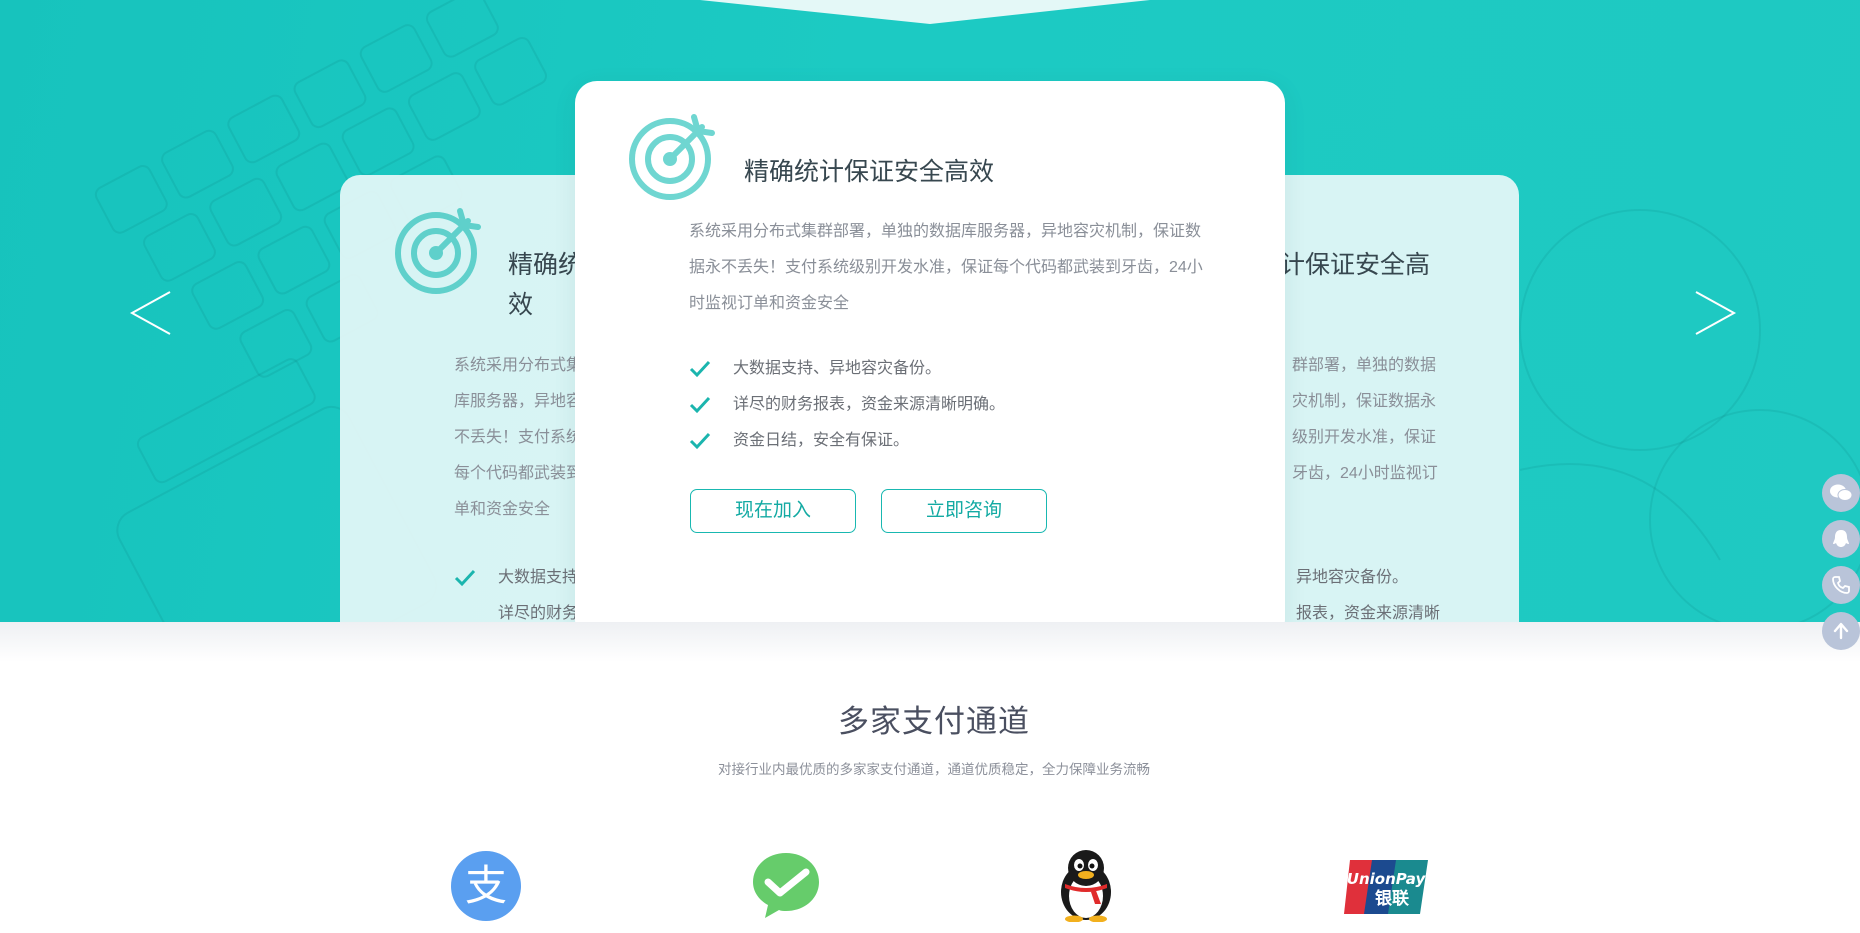  What do you see at coordinates (869, 172) in the screenshot?
I see `card-title: 精确统计保证安全高效` at bounding box center [869, 172].